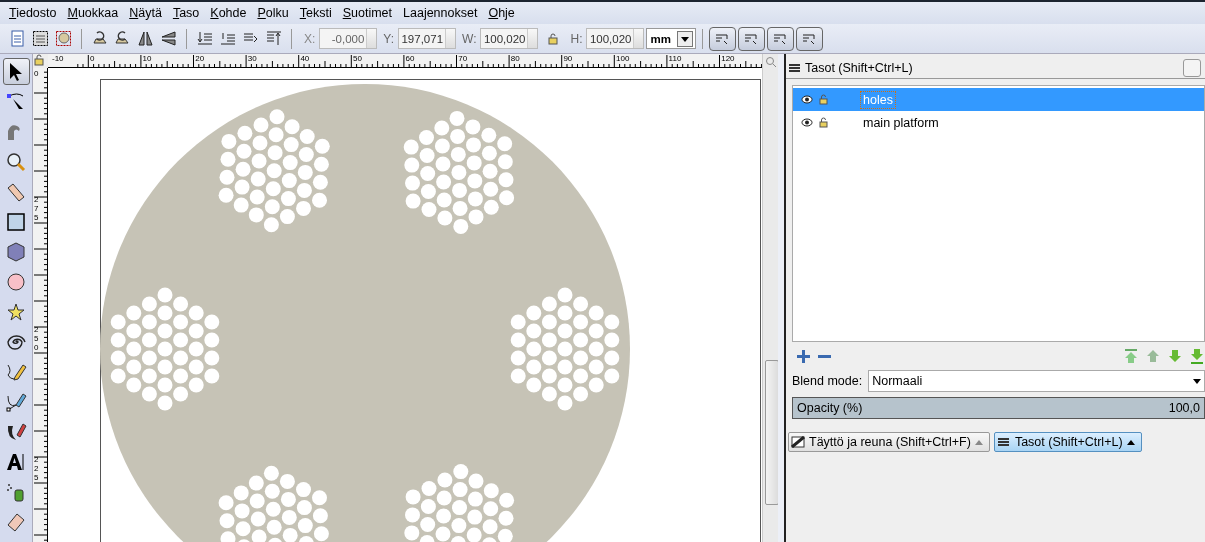 Image resolution: width=1205 pixels, height=542 pixels. Describe the element at coordinates (675, 58) in the screenshot. I see `ruler-label: 110` at that location.